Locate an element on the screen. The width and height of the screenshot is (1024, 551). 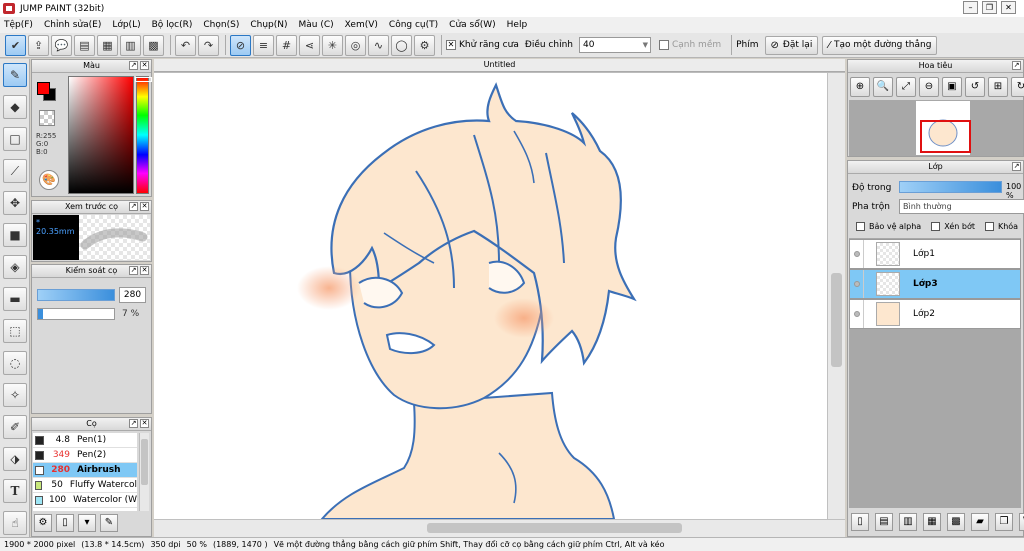
canvas-horizontal-scrollbar is located at coordinates (499, 528).